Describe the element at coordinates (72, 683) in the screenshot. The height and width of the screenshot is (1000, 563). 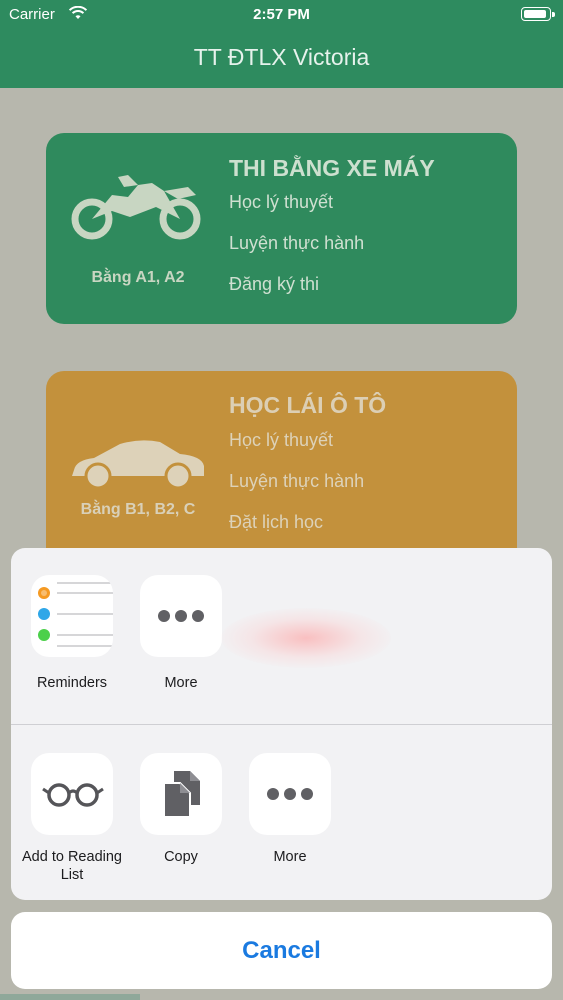
I see `share-app-label: Reminders` at that location.